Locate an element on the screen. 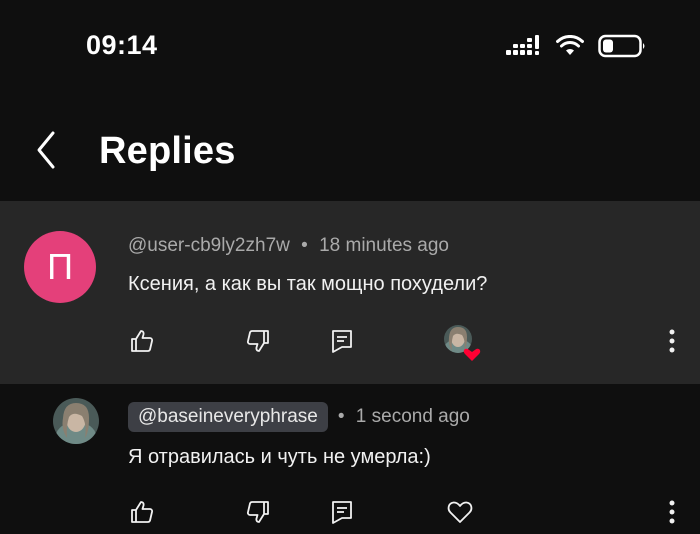 This screenshot has width=700, height=534. reply-like-button is located at coordinates (142, 514).